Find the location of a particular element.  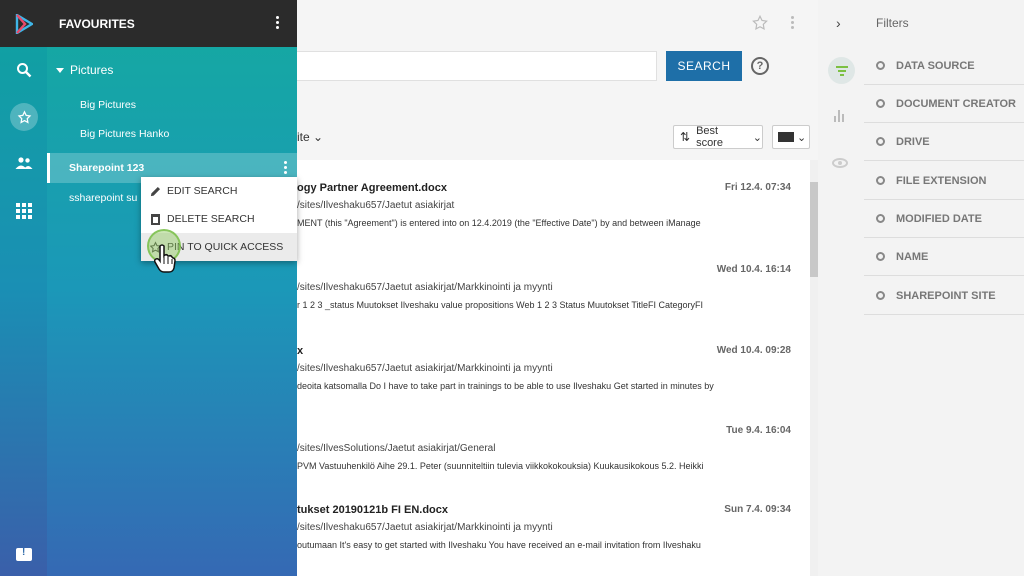

people-icon is located at coordinates (24, 163).